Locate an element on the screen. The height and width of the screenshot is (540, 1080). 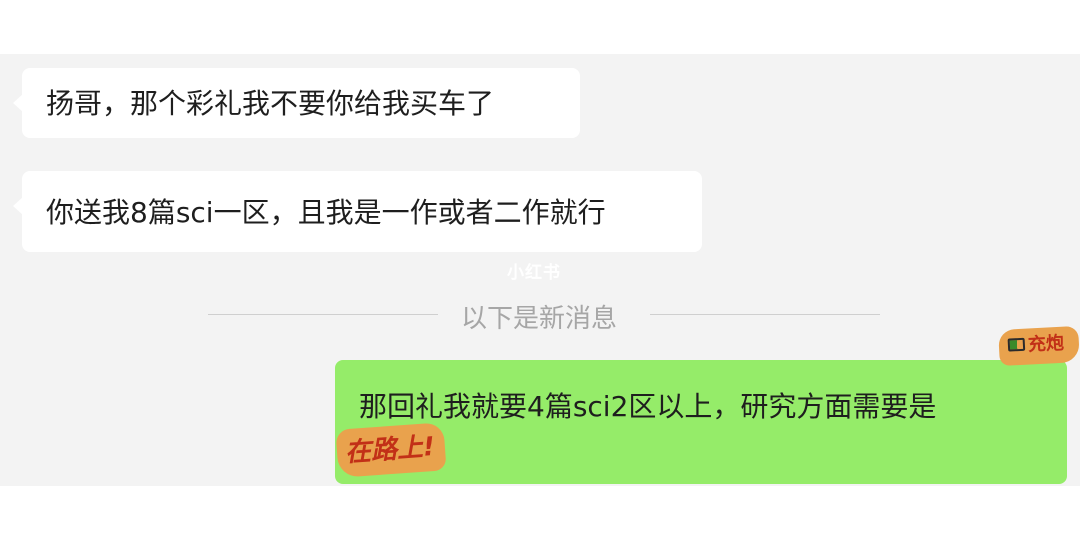
incoming-message-bubble: 扬哥，那个彩礼我不要你给我买车了 is located at coordinates (296, 103).